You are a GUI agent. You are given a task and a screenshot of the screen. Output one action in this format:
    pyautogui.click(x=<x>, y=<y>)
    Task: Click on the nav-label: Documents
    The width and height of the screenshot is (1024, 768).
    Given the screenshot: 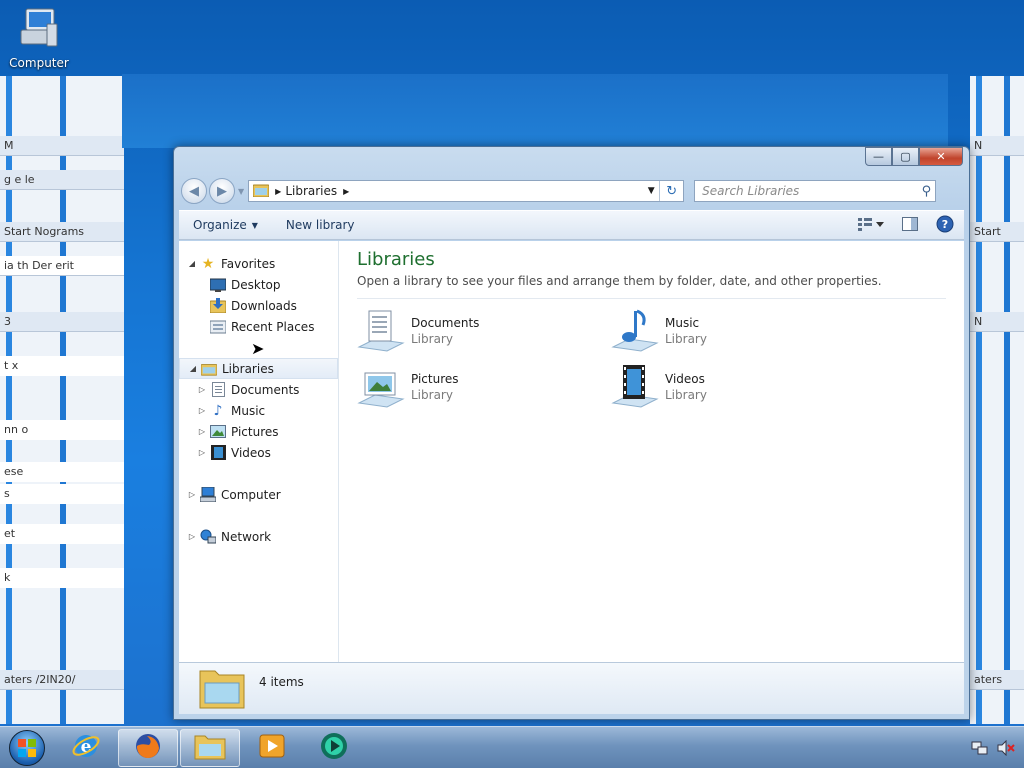 What is the action you would take?
    pyautogui.click(x=265, y=389)
    